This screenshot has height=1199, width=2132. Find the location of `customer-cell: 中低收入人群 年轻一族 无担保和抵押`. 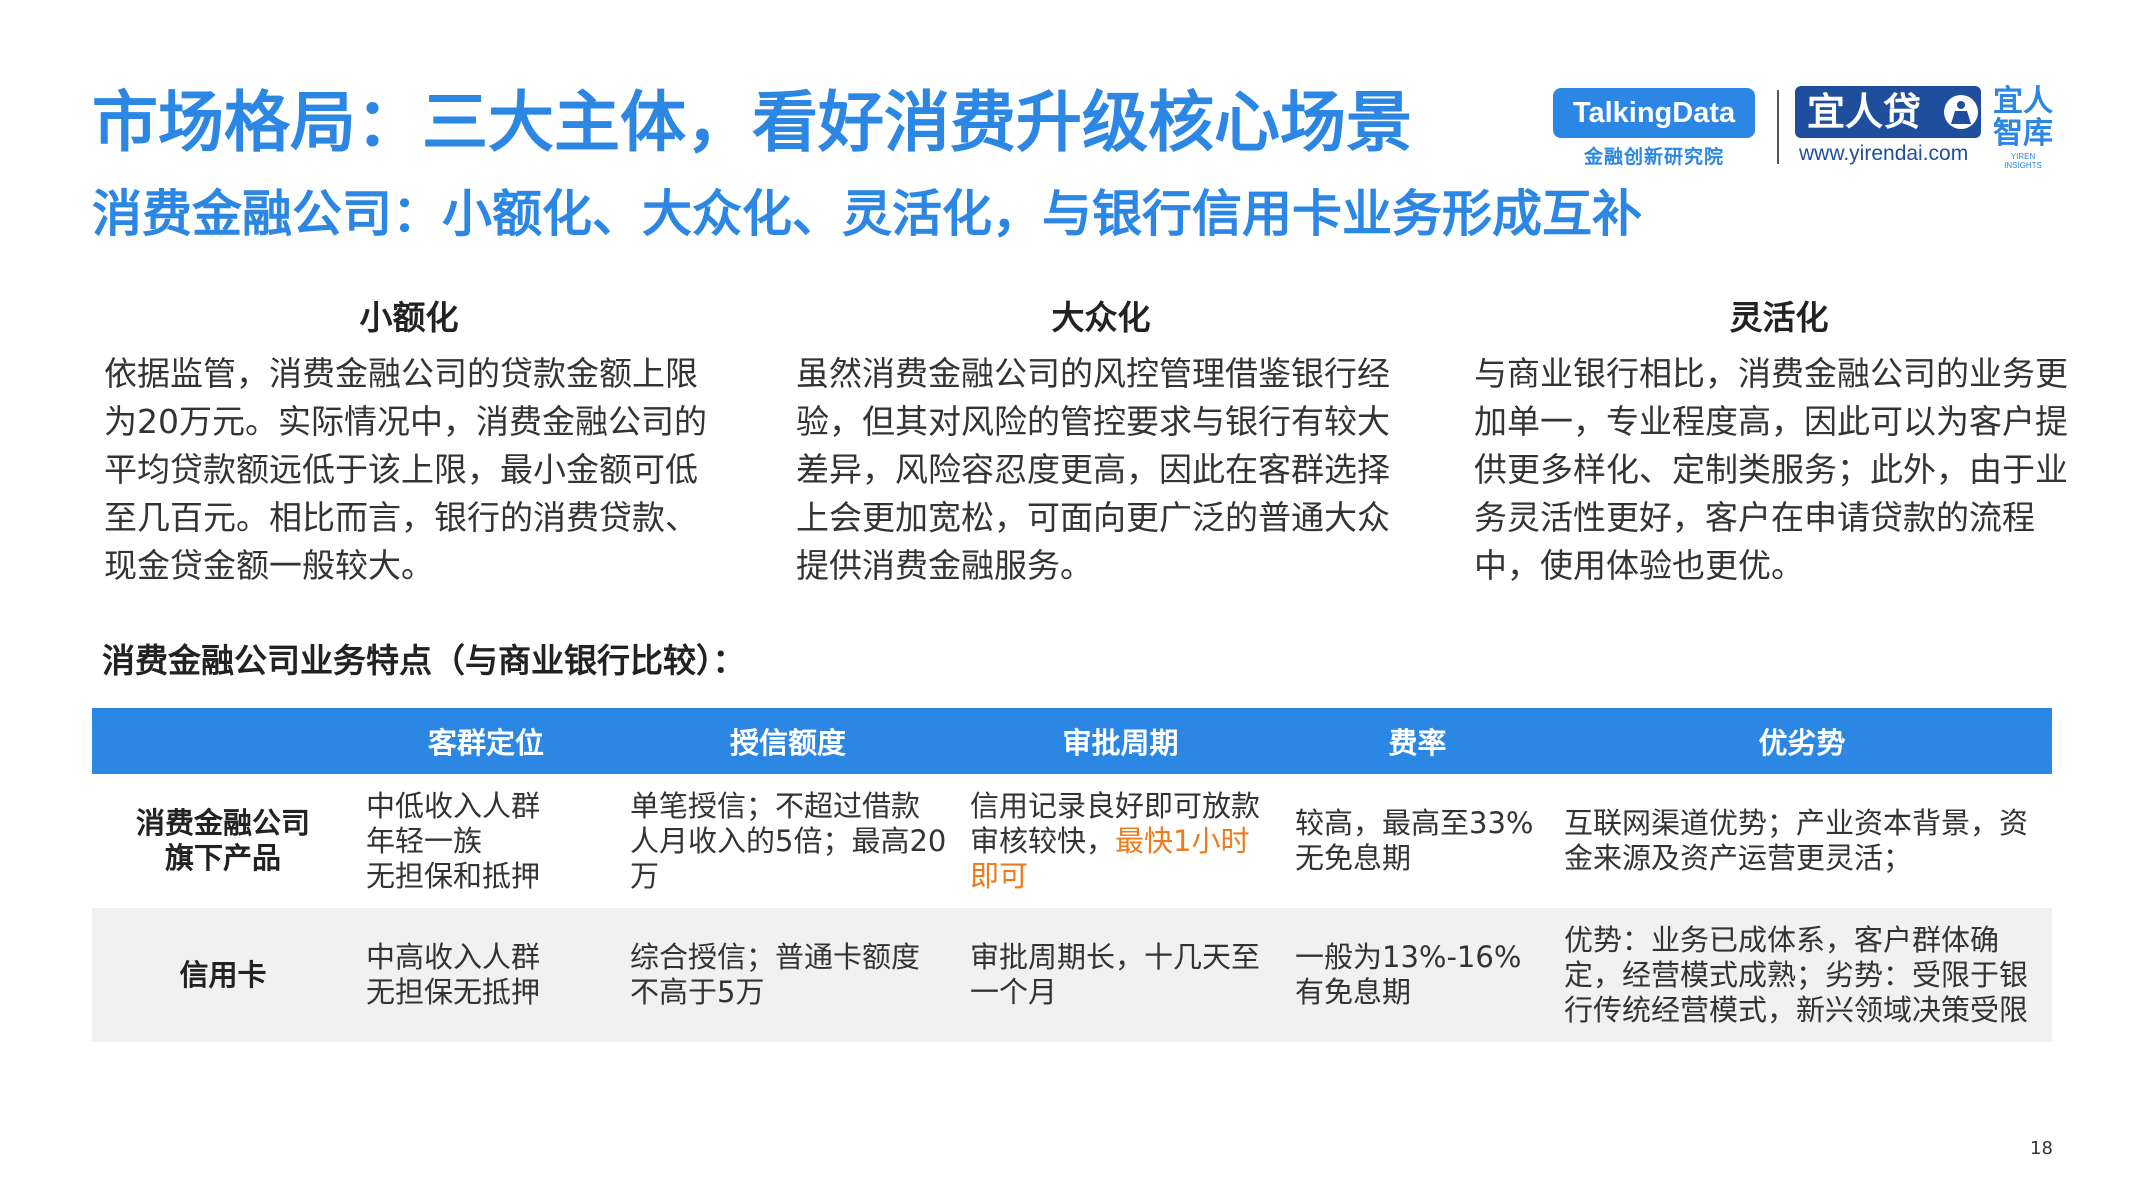

customer-cell: 中低收入人群 年轻一族 无担保和抵押 is located at coordinates (486, 841).